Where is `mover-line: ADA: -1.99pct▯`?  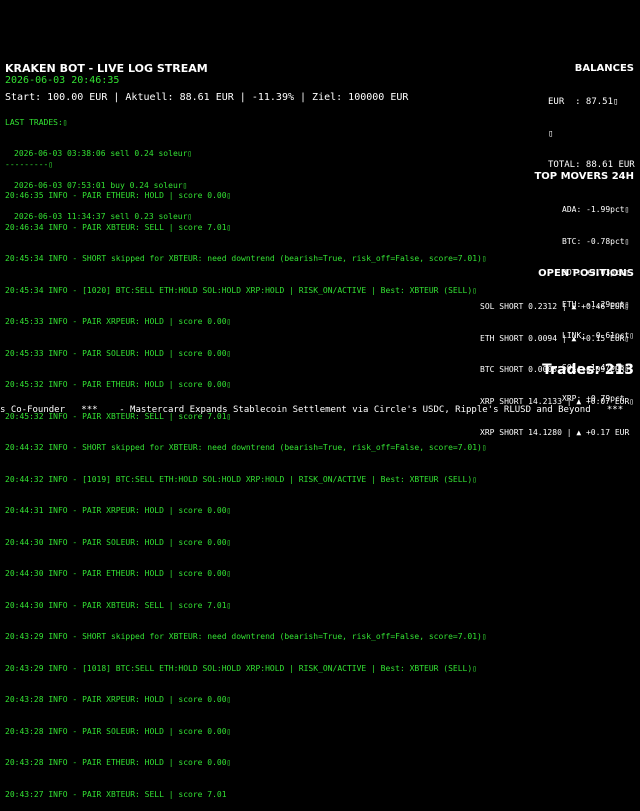 mover-line: ADA: -1.99pct▯ is located at coordinates (596, 209).